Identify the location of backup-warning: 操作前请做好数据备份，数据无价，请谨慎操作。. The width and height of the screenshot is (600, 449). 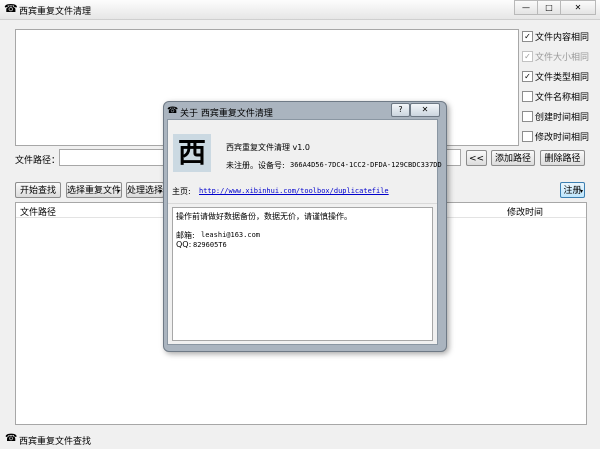
(264, 216).